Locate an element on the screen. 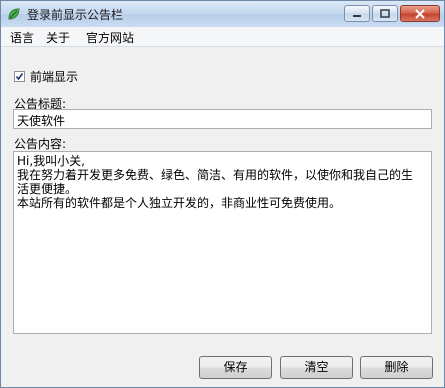 The height and width of the screenshot is (388, 445). menu-about: 关于 is located at coordinates (58, 37).